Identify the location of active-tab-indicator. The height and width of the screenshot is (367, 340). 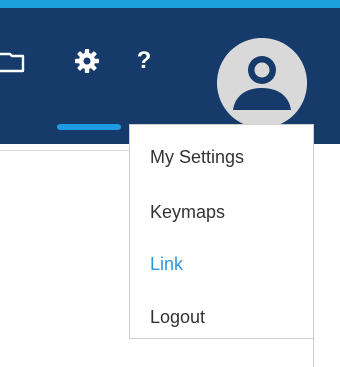
(89, 127).